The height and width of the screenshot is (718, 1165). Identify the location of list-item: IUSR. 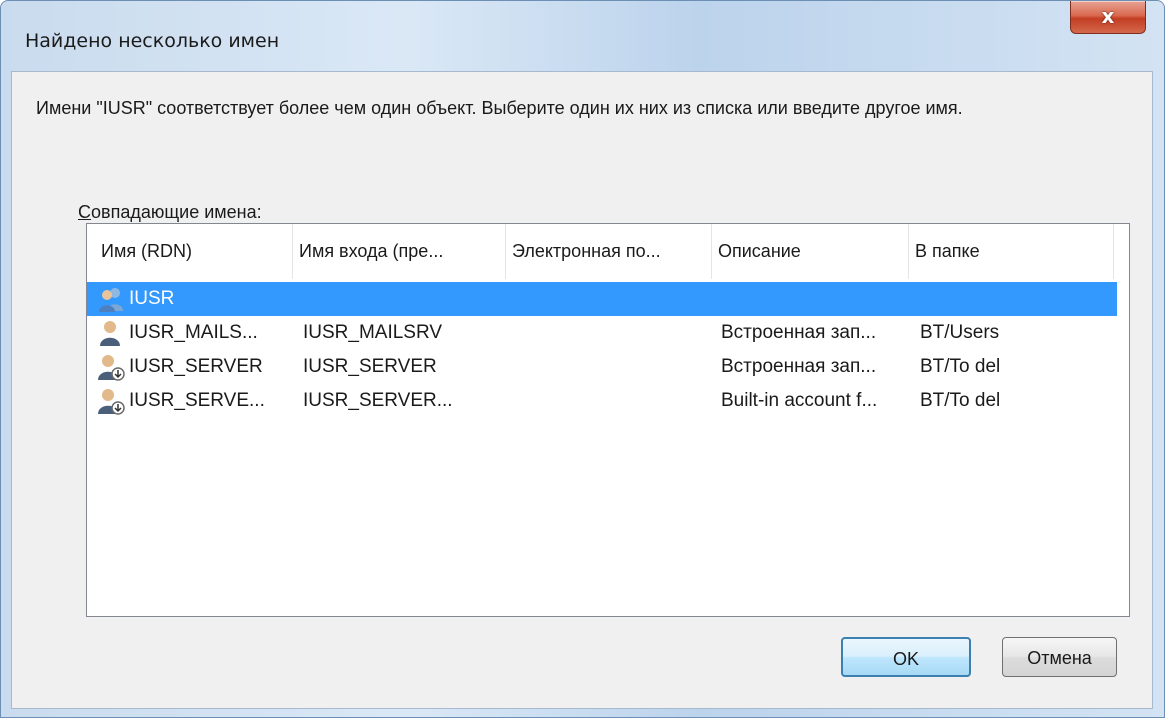
(602, 299).